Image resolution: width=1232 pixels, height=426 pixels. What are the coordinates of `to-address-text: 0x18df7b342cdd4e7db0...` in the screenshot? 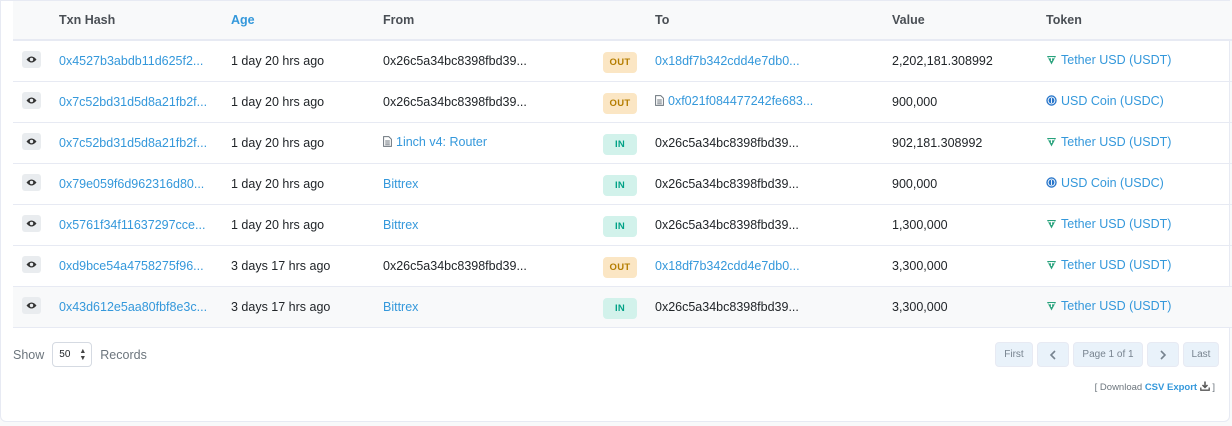 It's located at (727, 265).